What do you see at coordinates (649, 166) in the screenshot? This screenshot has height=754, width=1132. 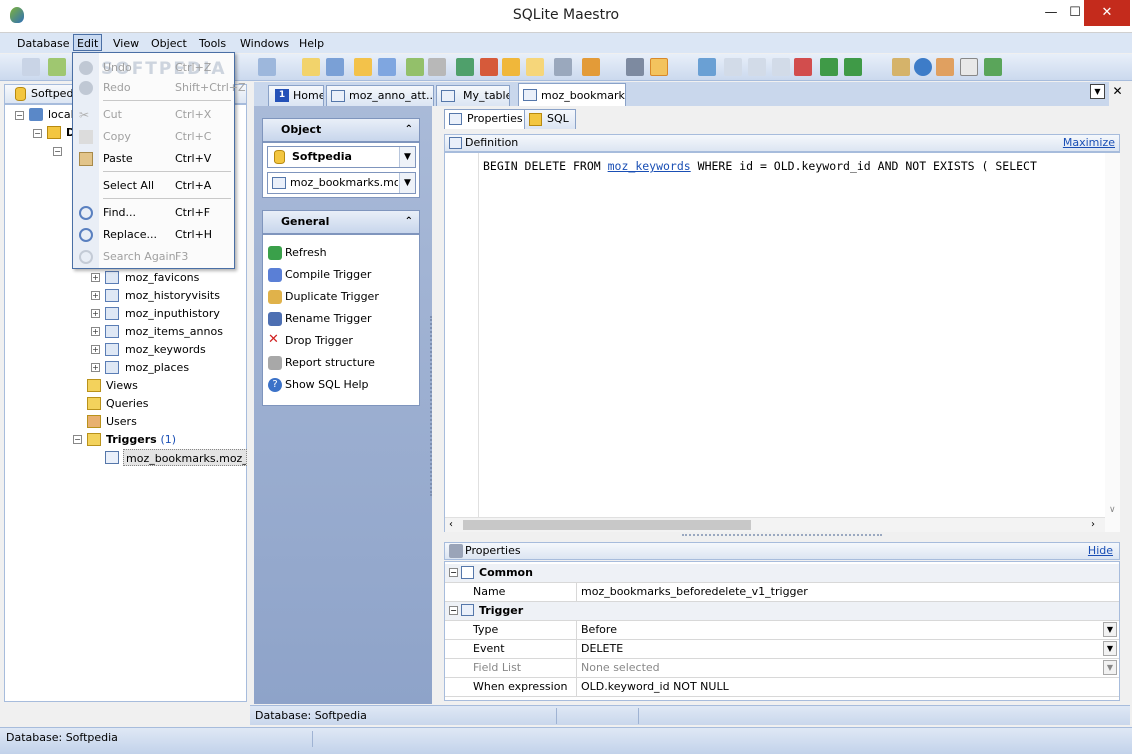 I see `sql-table-link: moz_keywords` at bounding box center [649, 166].